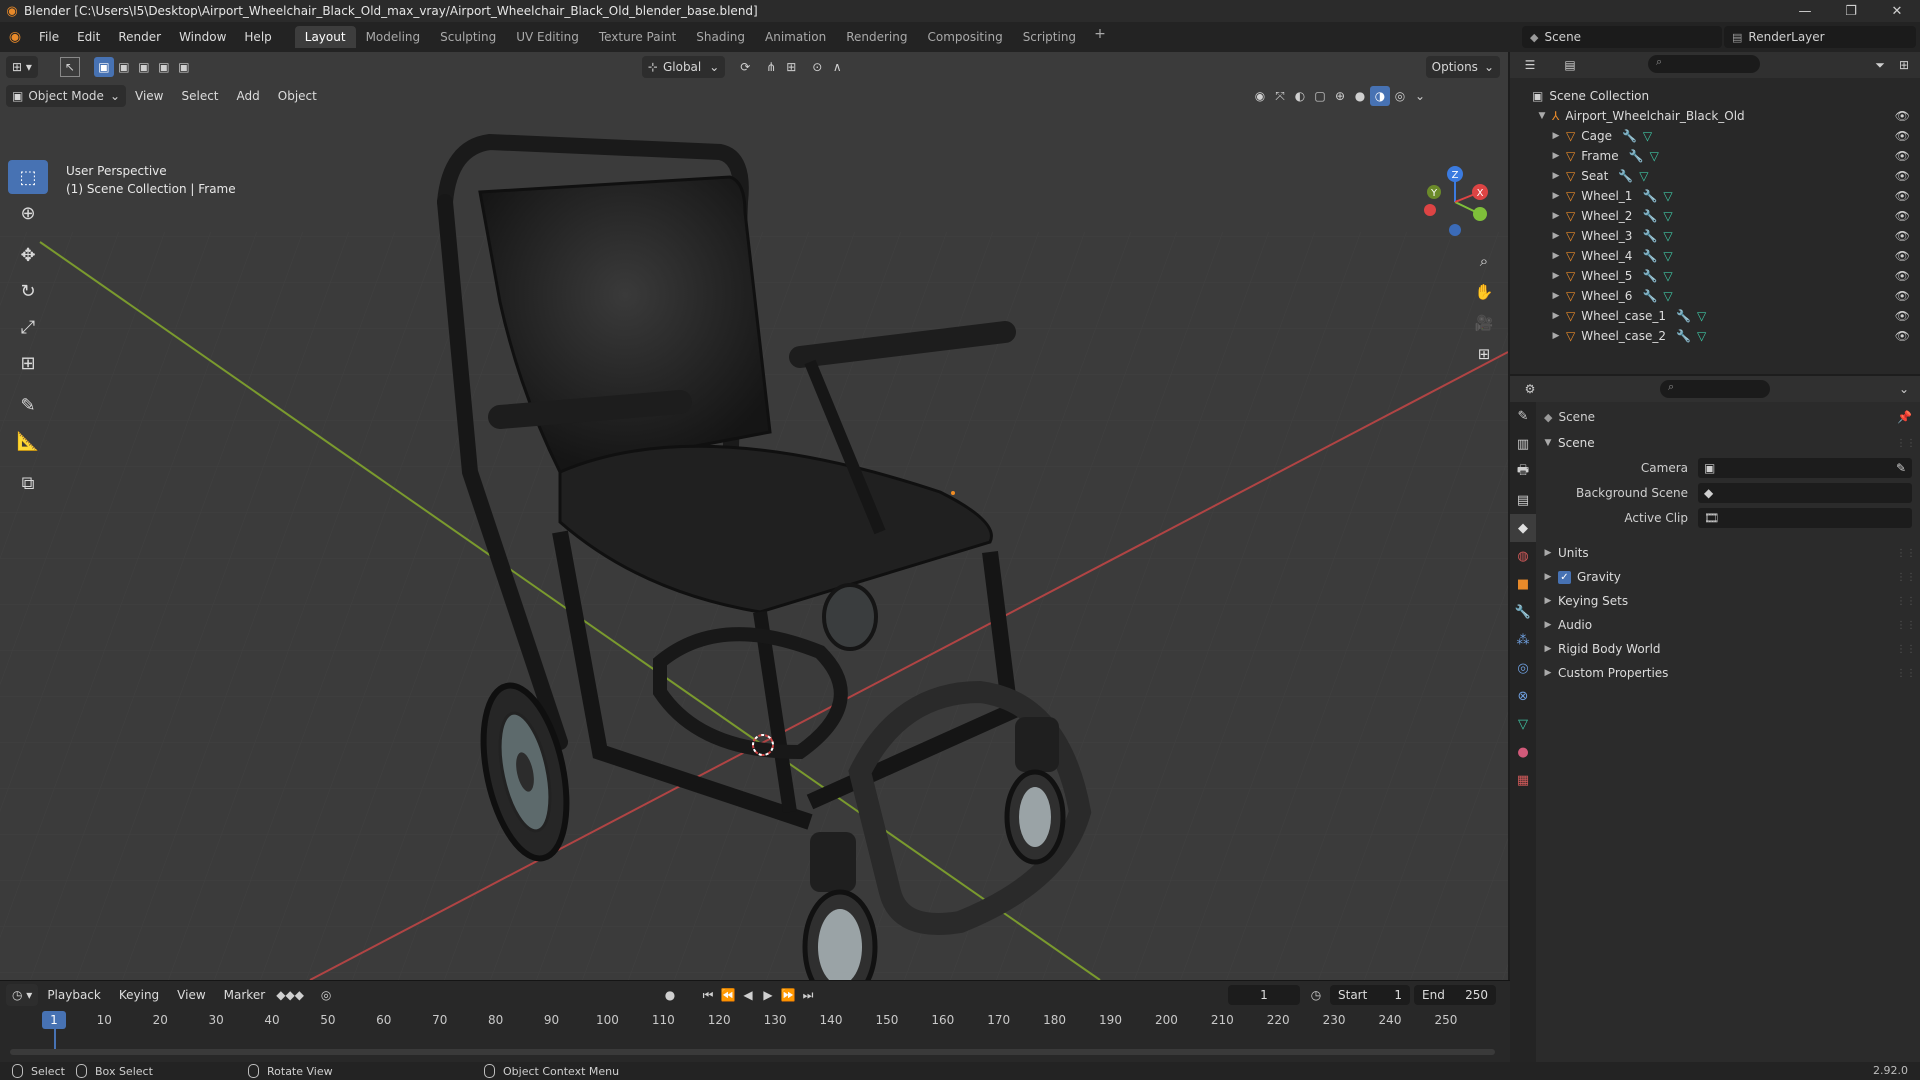  I want to click on background-scene-field: ◆, so click(1805, 493).